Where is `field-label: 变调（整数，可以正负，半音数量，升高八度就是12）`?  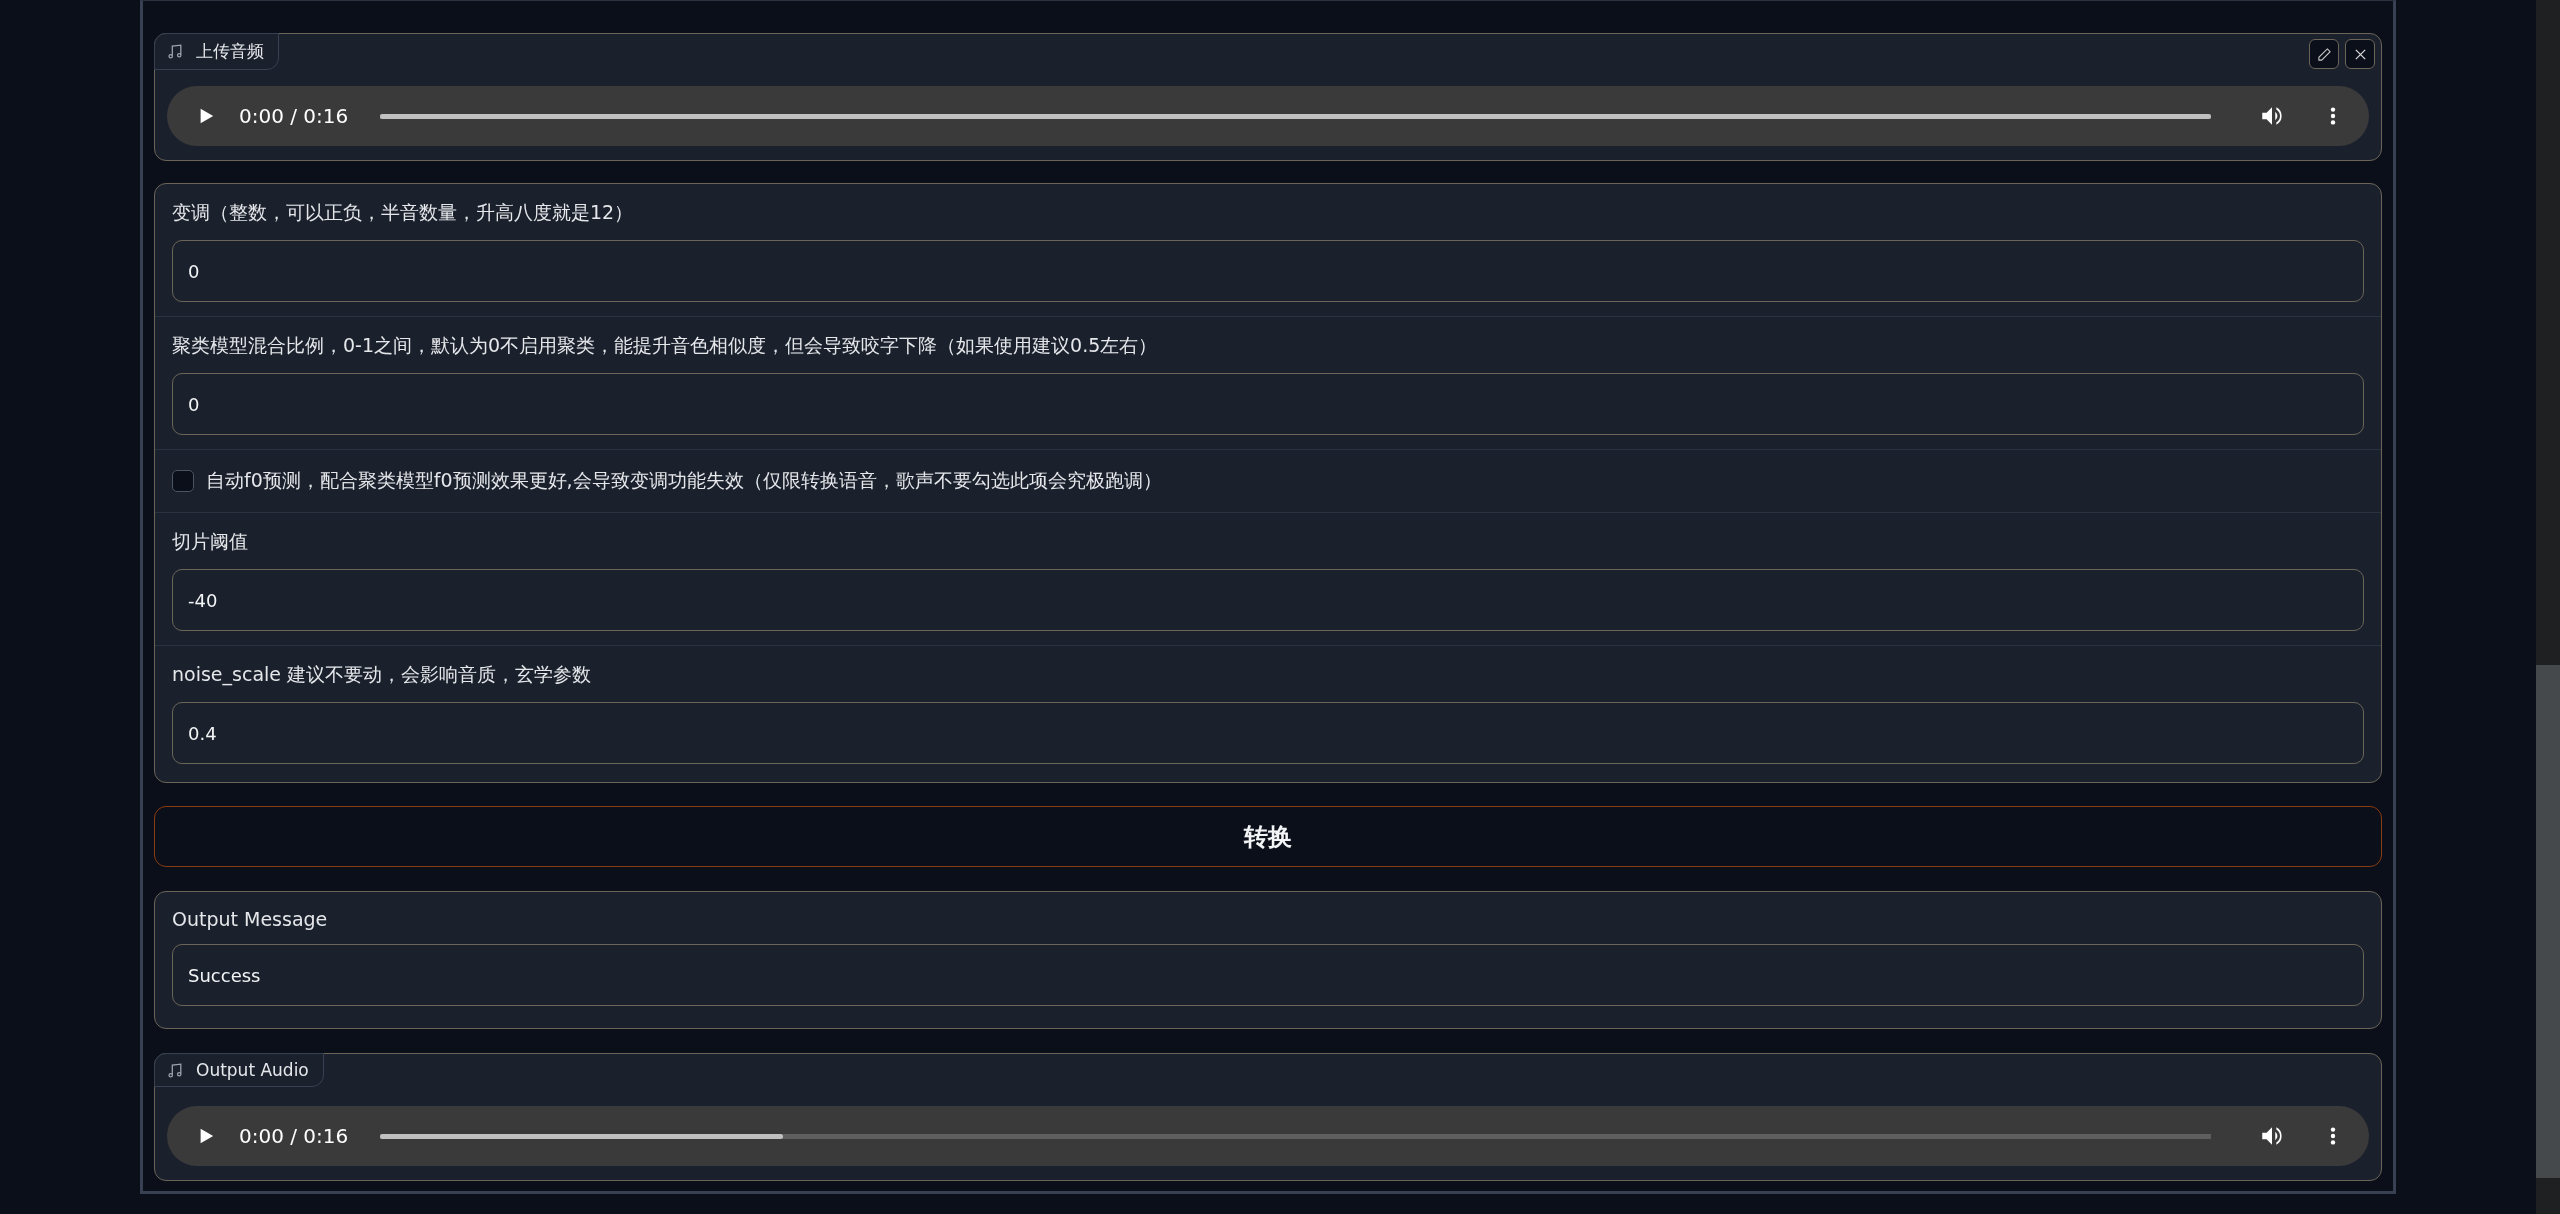
field-label: 变调（整数，可以正负，半音数量，升高八度就是12） is located at coordinates (403, 212).